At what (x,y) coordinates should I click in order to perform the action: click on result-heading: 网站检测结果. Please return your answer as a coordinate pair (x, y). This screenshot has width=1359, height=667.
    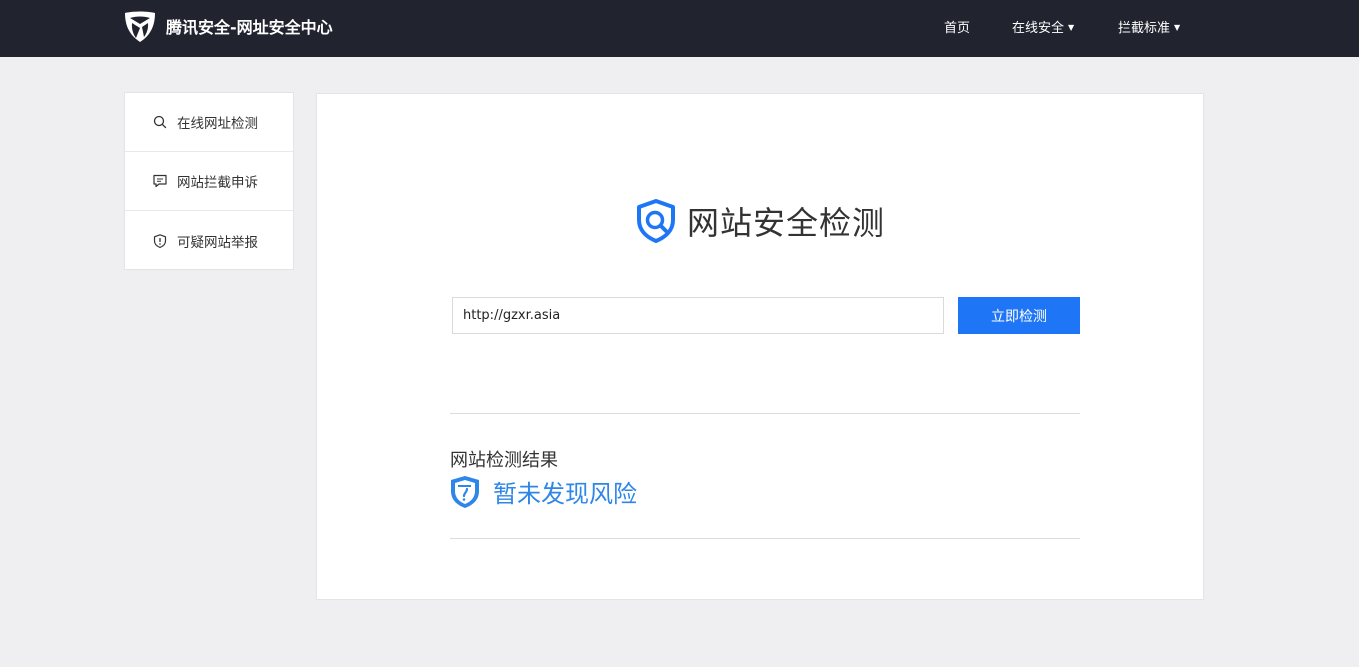
    Looking at the image, I should click on (504, 460).